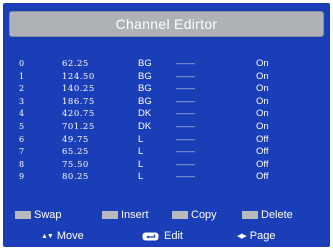 The image size is (333, 251). Describe the element at coordinates (262, 236) in the screenshot. I see `page-label: Page` at that location.